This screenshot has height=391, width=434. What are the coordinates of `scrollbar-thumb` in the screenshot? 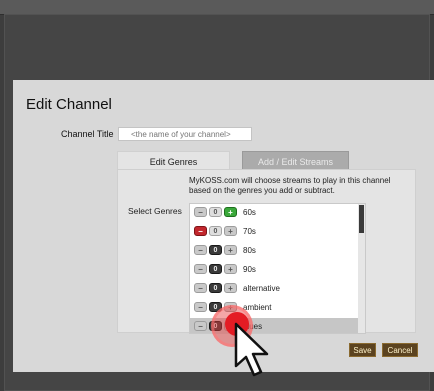 It's located at (361, 219).